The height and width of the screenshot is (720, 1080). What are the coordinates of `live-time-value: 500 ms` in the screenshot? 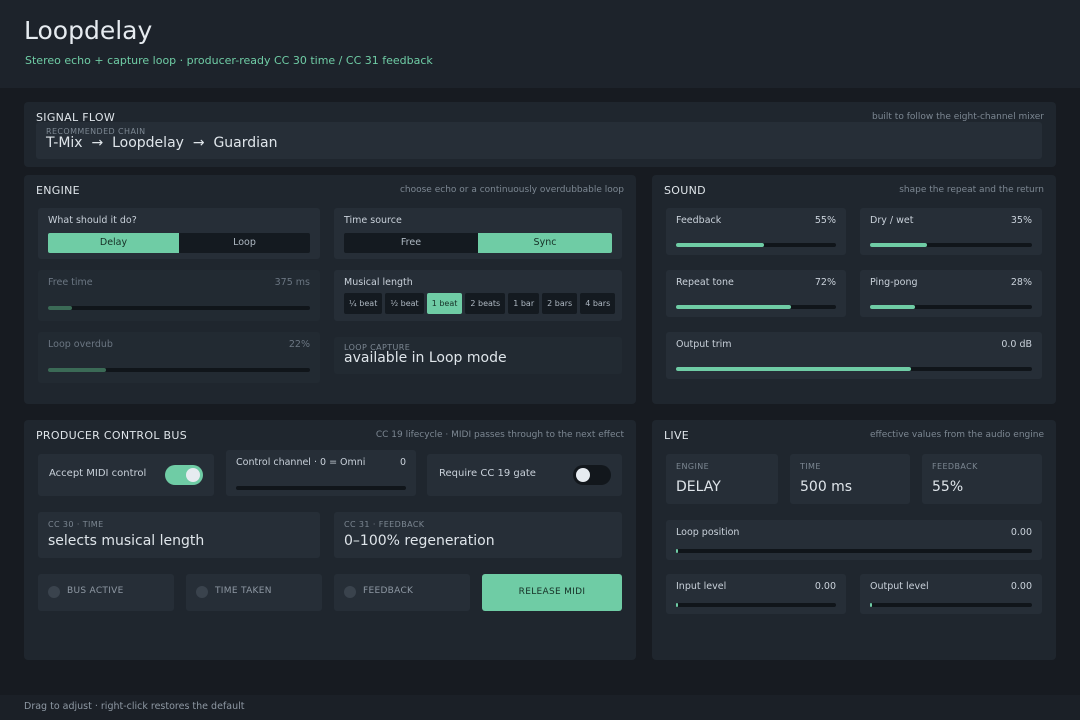 It's located at (826, 487).